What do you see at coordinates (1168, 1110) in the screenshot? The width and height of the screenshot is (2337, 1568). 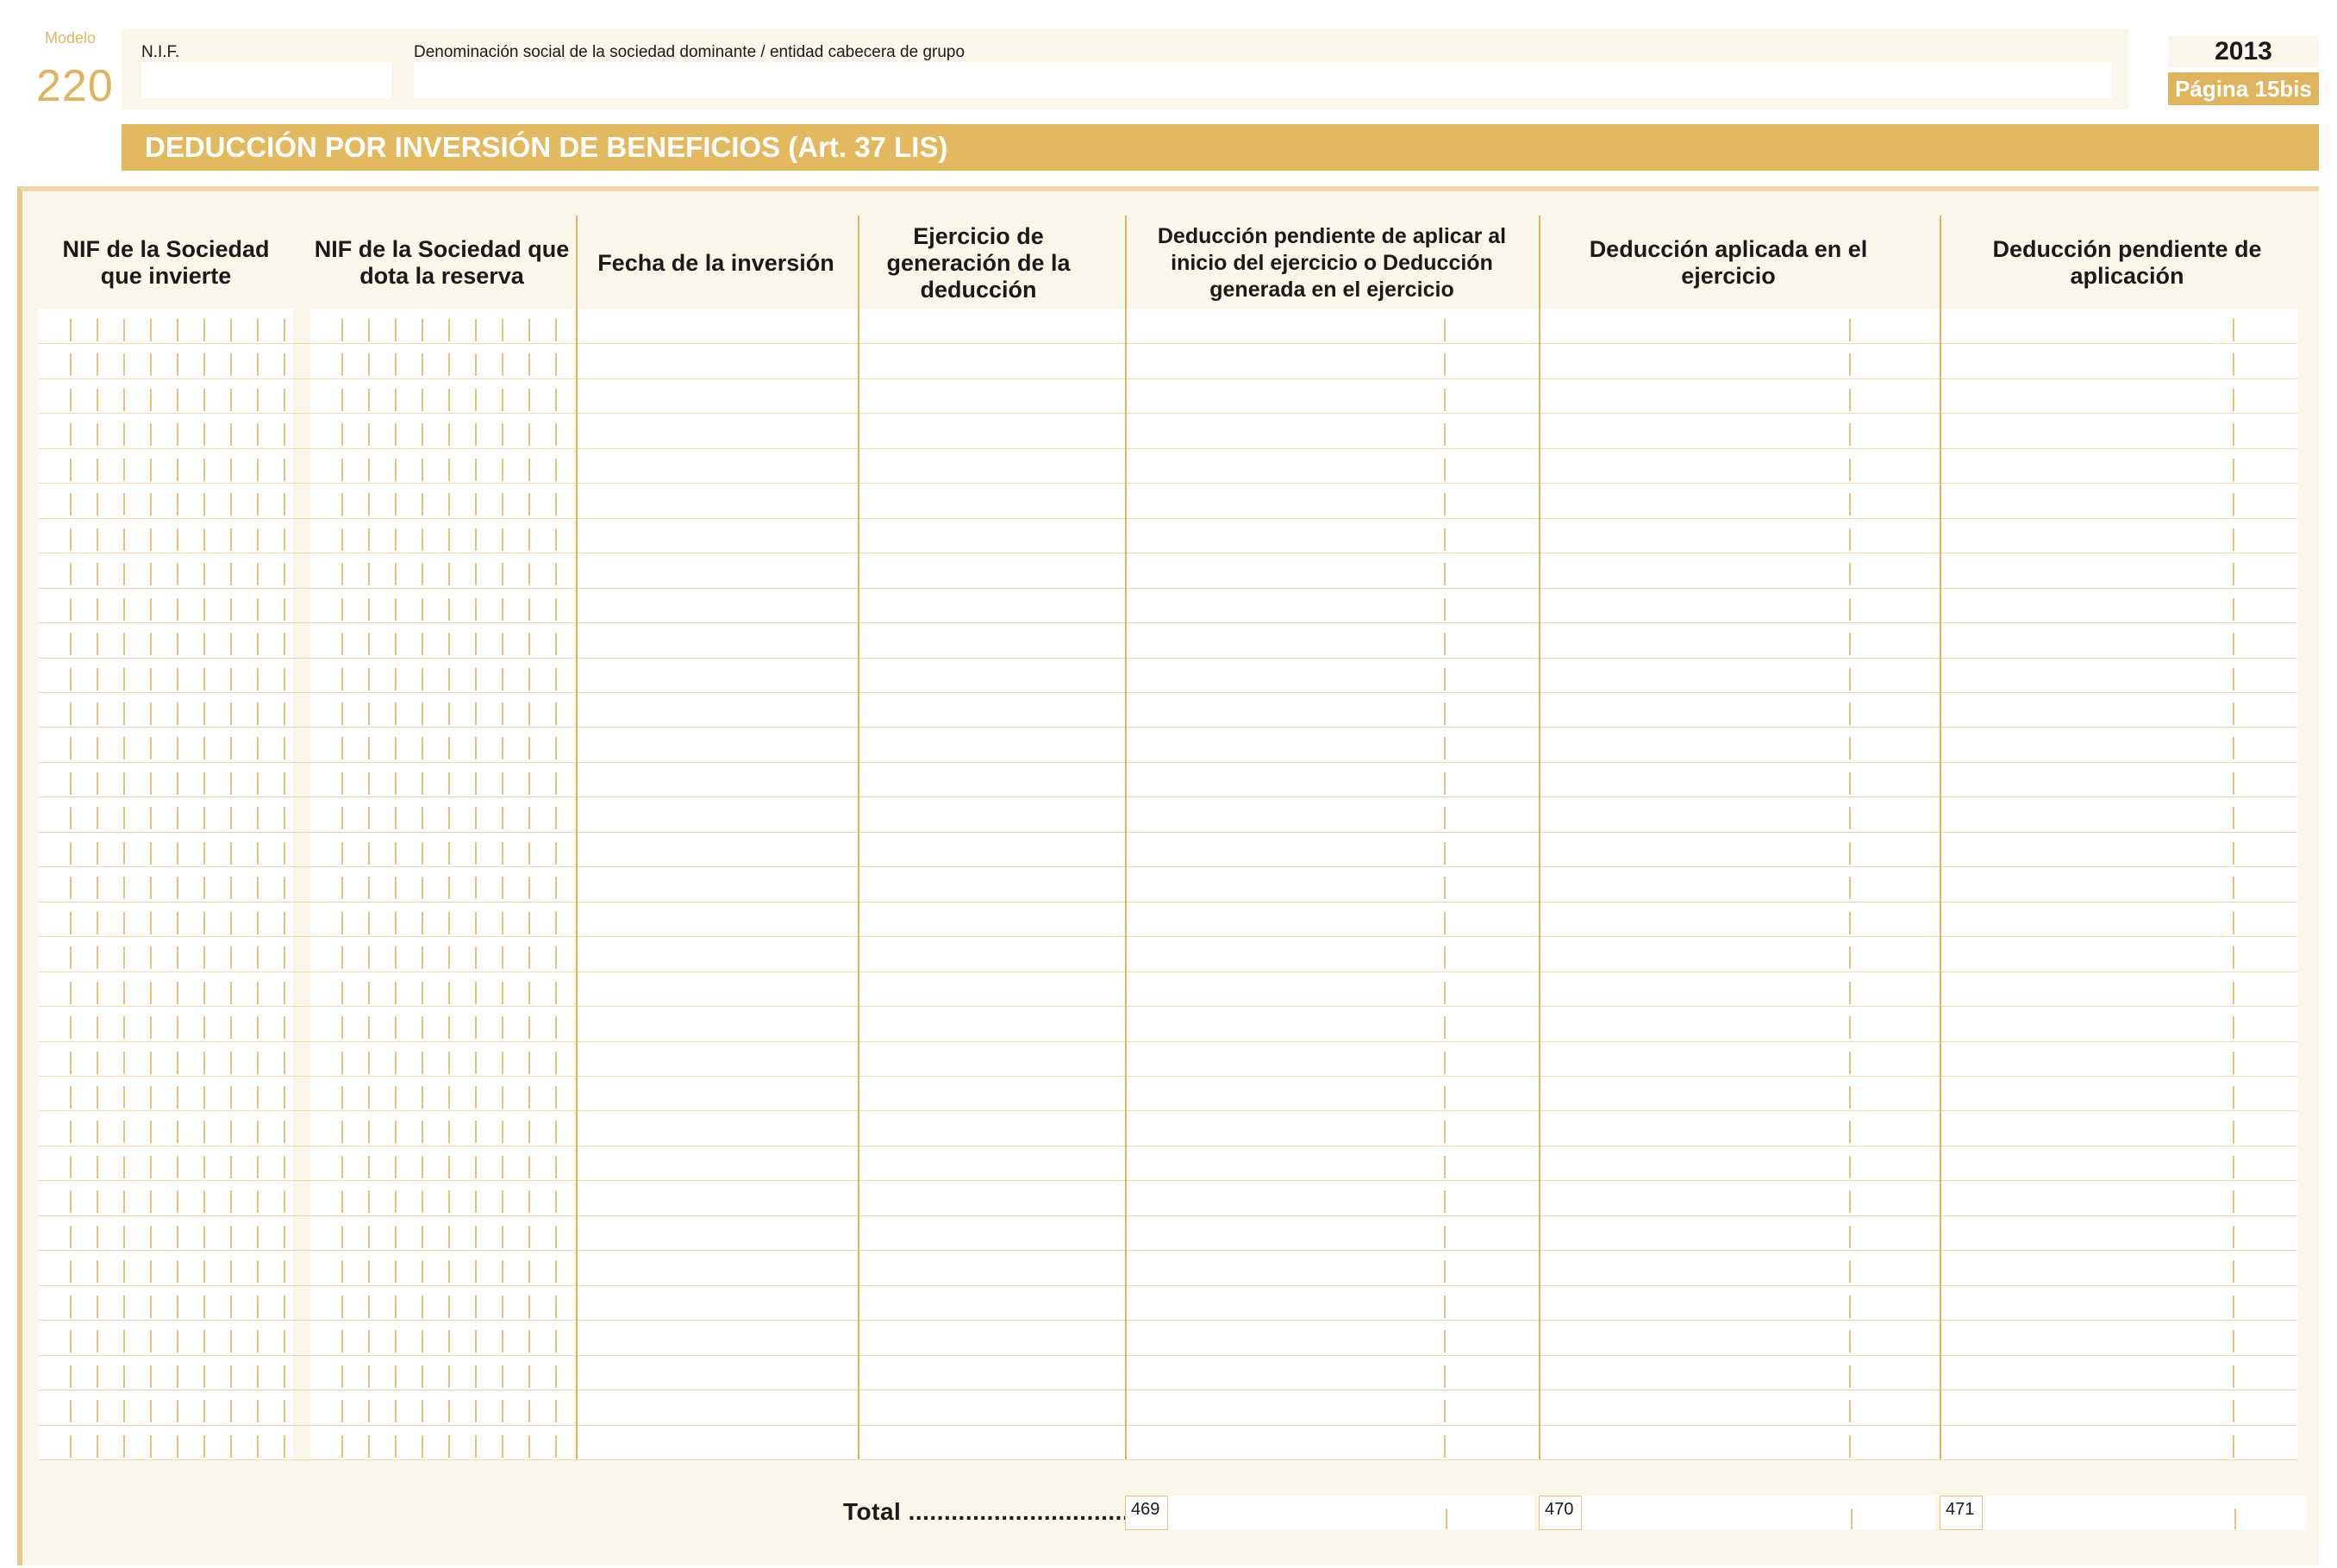 I see `row-divider` at bounding box center [1168, 1110].